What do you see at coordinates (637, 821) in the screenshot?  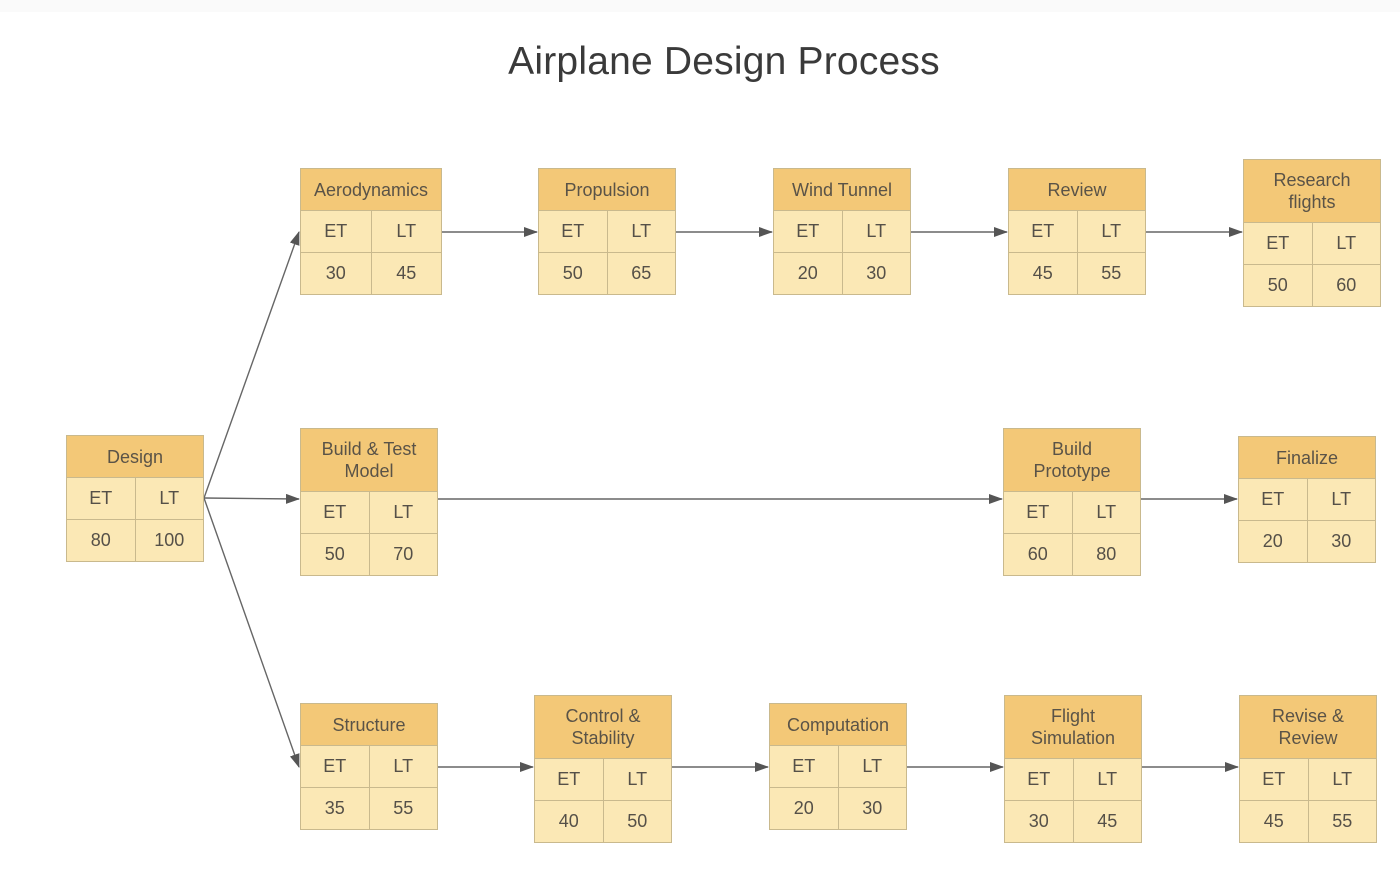 I see `lt-value: 50` at bounding box center [637, 821].